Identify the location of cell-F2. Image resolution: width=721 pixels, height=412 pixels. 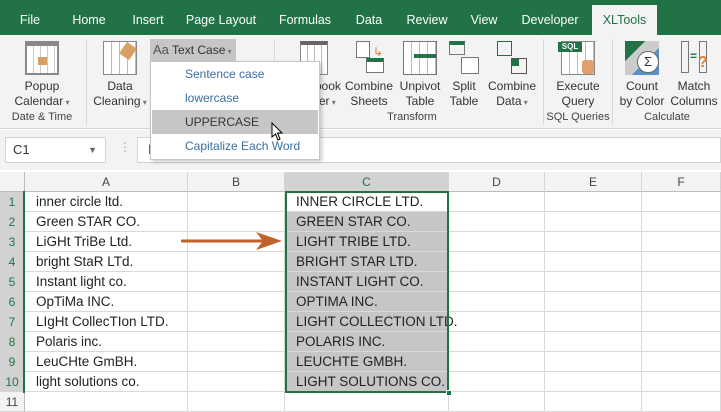
(681, 222).